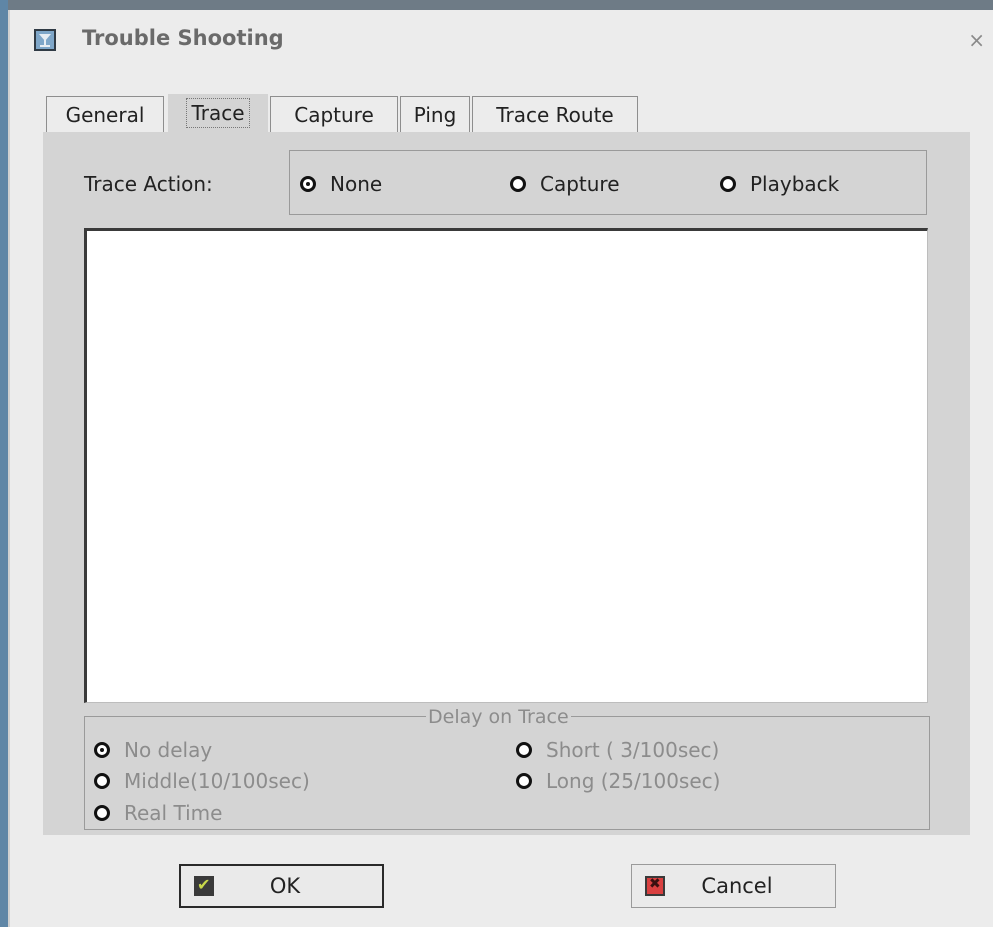 The height and width of the screenshot is (927, 993). I want to click on cancel-button-label: Cancel, so click(737, 886).